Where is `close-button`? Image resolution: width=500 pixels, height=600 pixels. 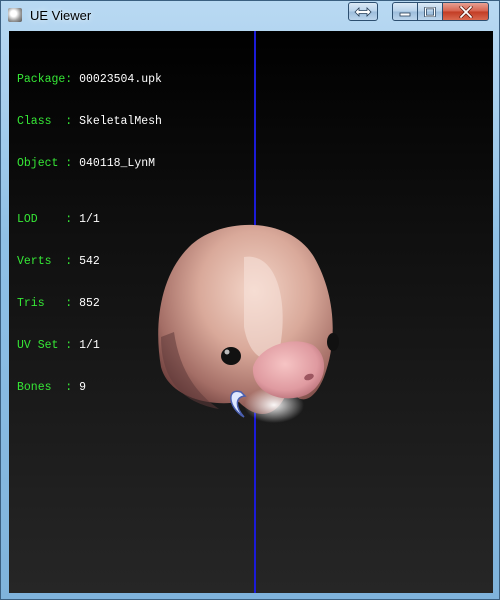 close-button is located at coordinates (465, 11).